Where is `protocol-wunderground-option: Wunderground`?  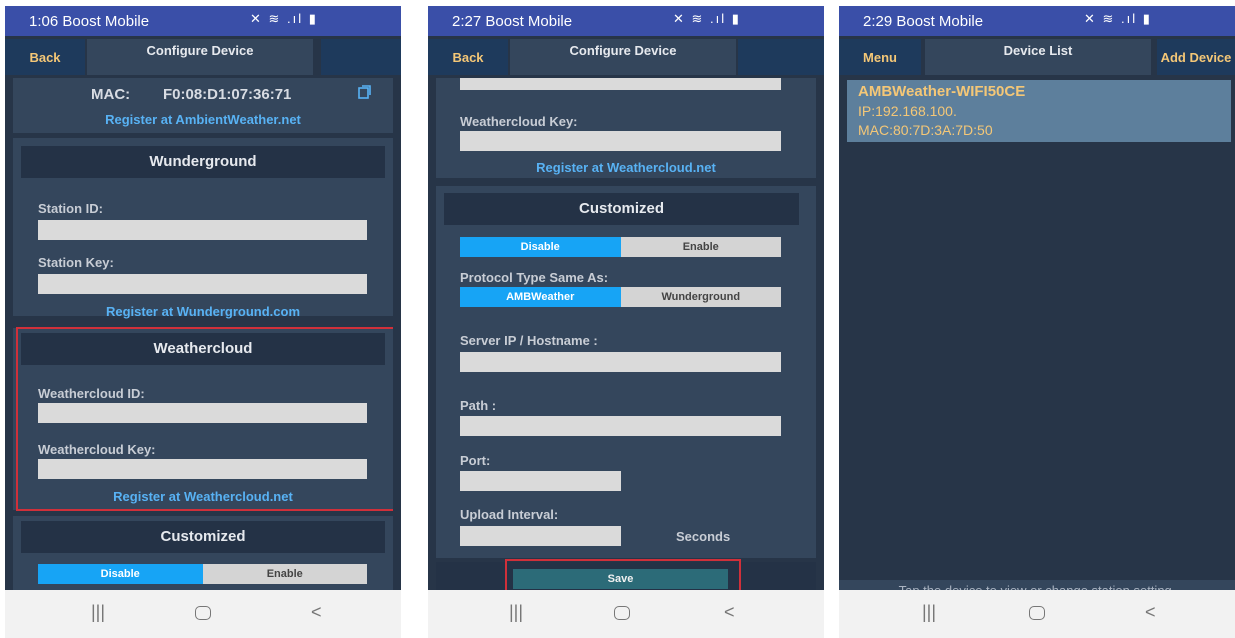 protocol-wunderground-option: Wunderground is located at coordinates (700, 297).